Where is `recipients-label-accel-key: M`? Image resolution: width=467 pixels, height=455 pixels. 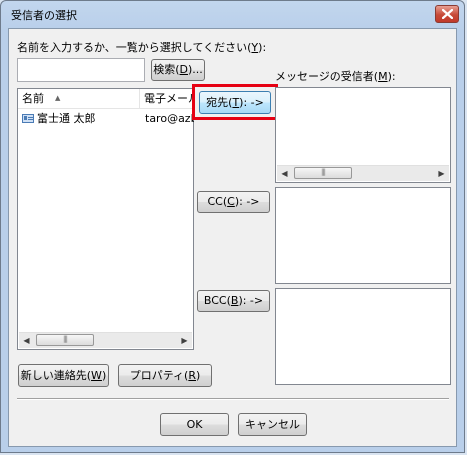
recipients-label-accel-key: M is located at coordinates (383, 76).